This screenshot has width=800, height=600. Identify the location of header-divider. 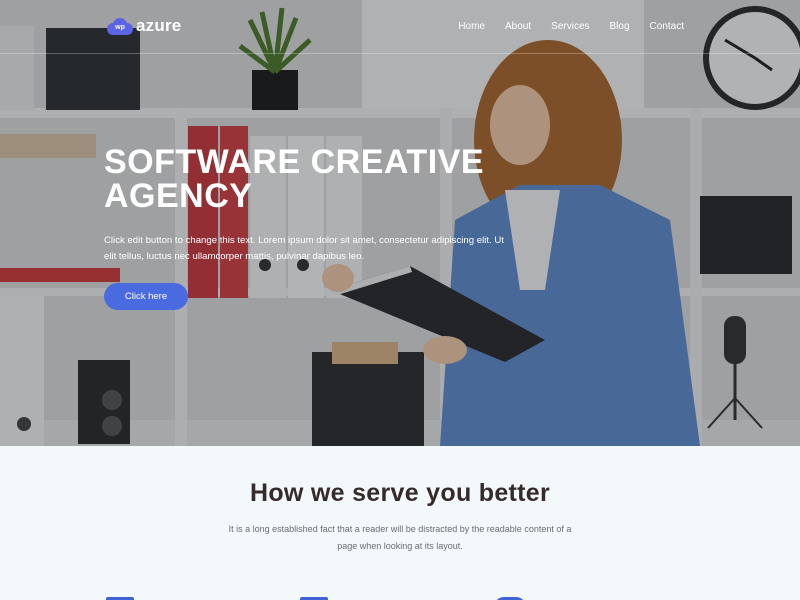
(400, 53).